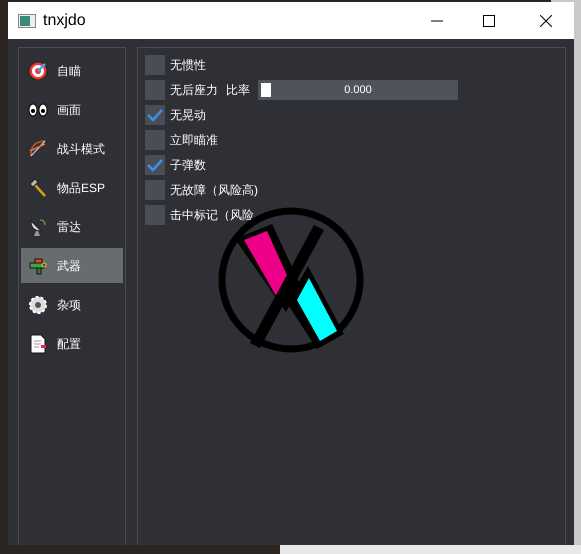  Describe the element at coordinates (72, 304) in the screenshot. I see `sidebar-item: 杂项` at that location.